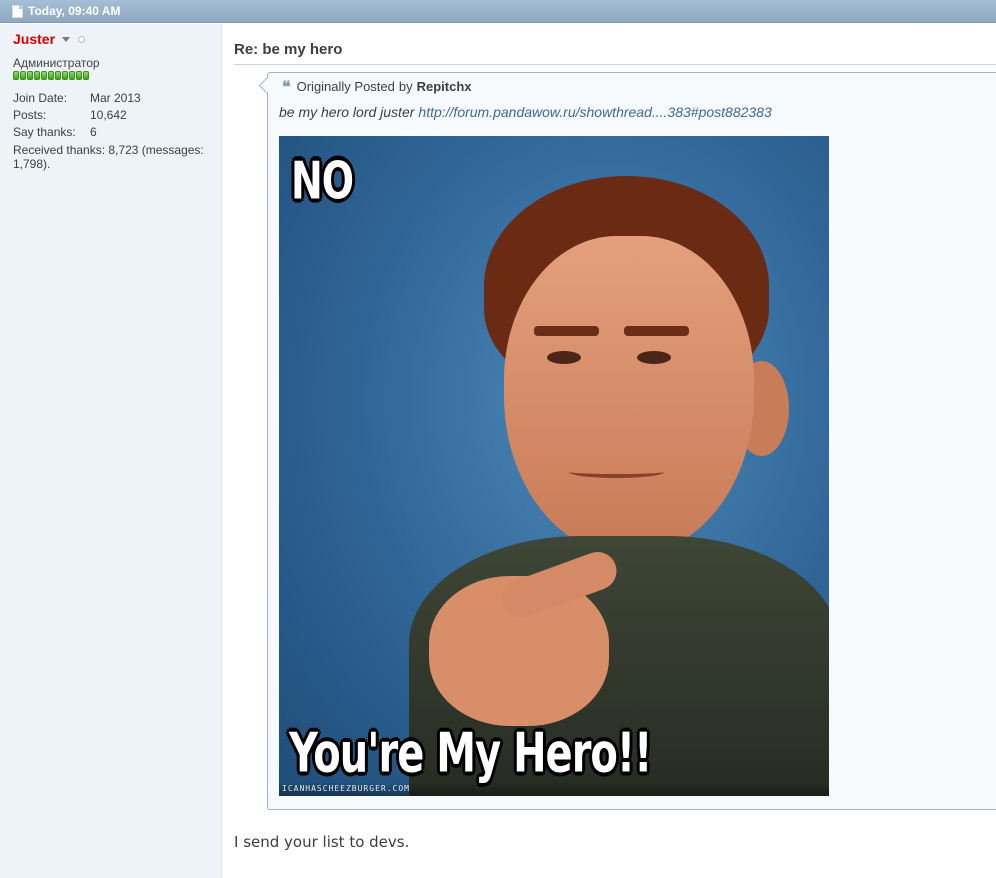  I want to click on quote-icon: ❝, so click(286, 86).